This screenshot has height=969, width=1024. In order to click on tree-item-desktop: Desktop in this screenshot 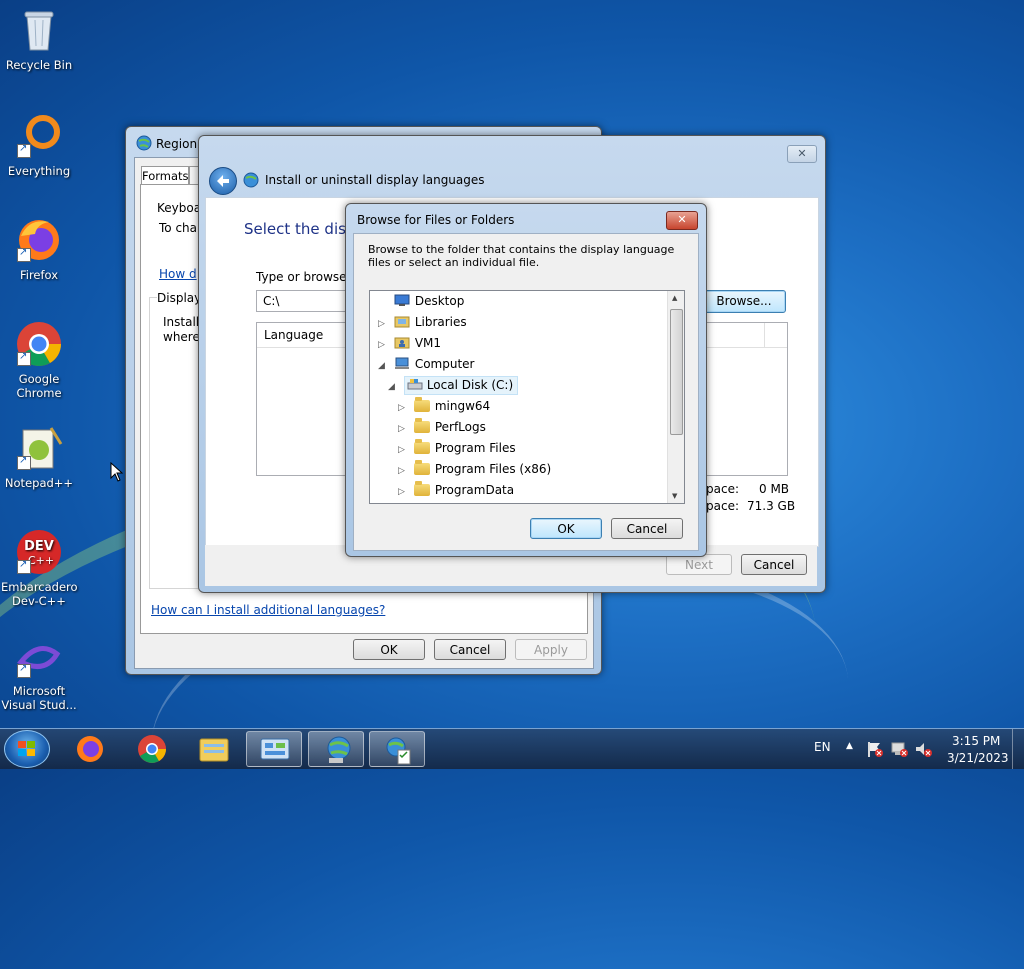, I will do `click(421, 301)`.